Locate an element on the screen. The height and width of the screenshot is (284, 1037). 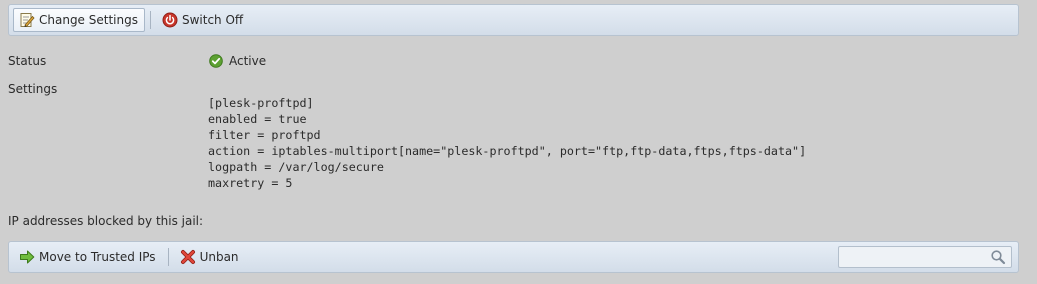
status-text: Active is located at coordinates (248, 61).